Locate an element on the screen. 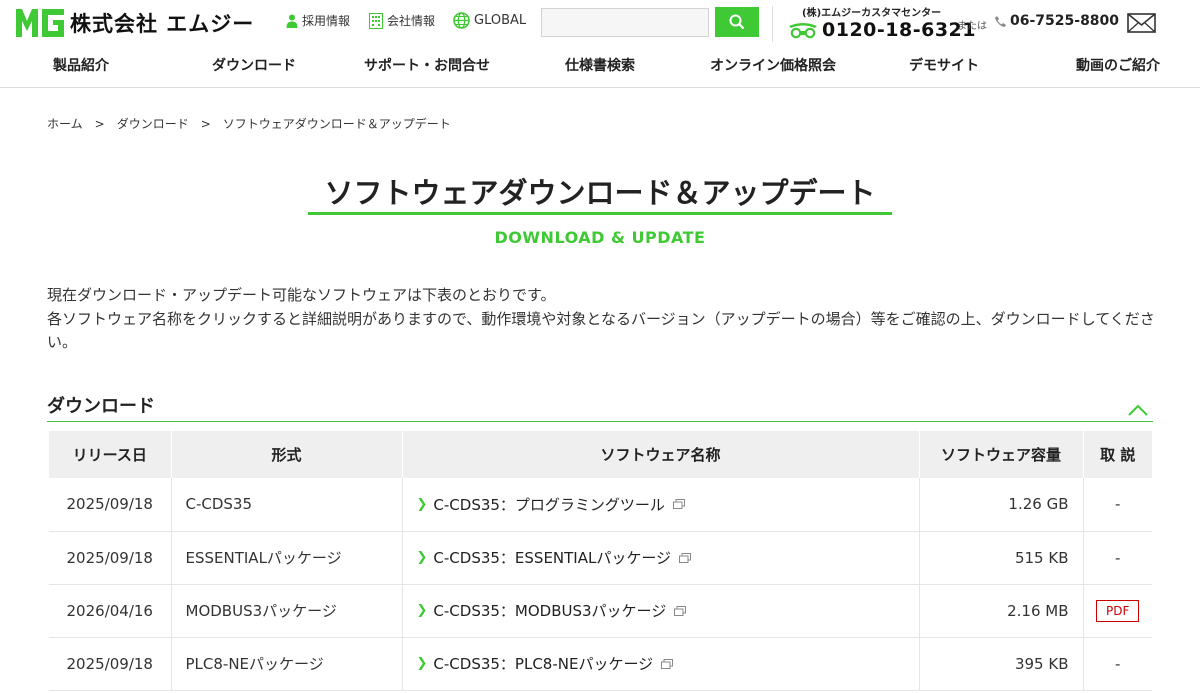 Image resolution: width=1200 pixels, height=693 pixels. col-release-date: リリース日 is located at coordinates (110, 454).